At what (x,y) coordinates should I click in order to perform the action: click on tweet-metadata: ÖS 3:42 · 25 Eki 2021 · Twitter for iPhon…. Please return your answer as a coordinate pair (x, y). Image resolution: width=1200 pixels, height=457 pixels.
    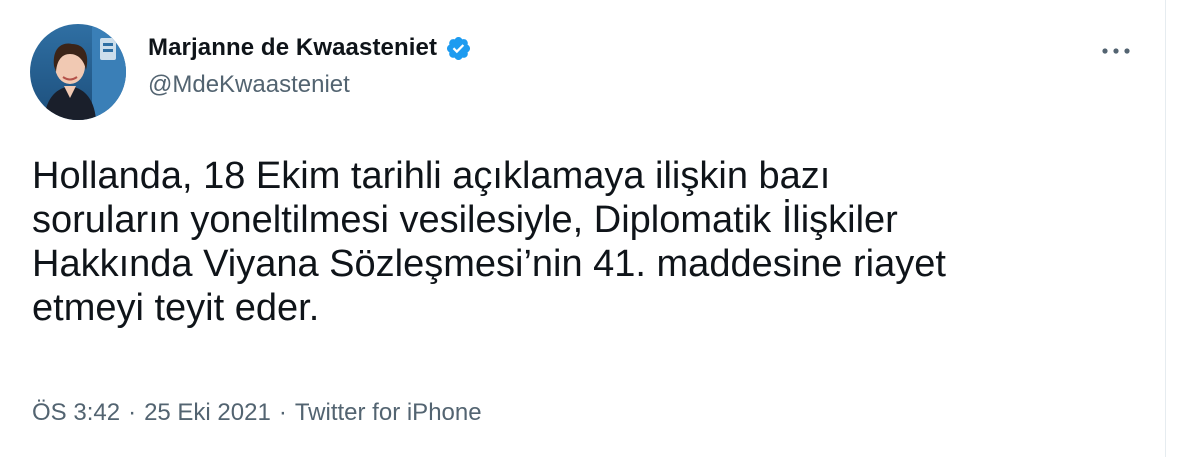
    Looking at the image, I should click on (257, 413).